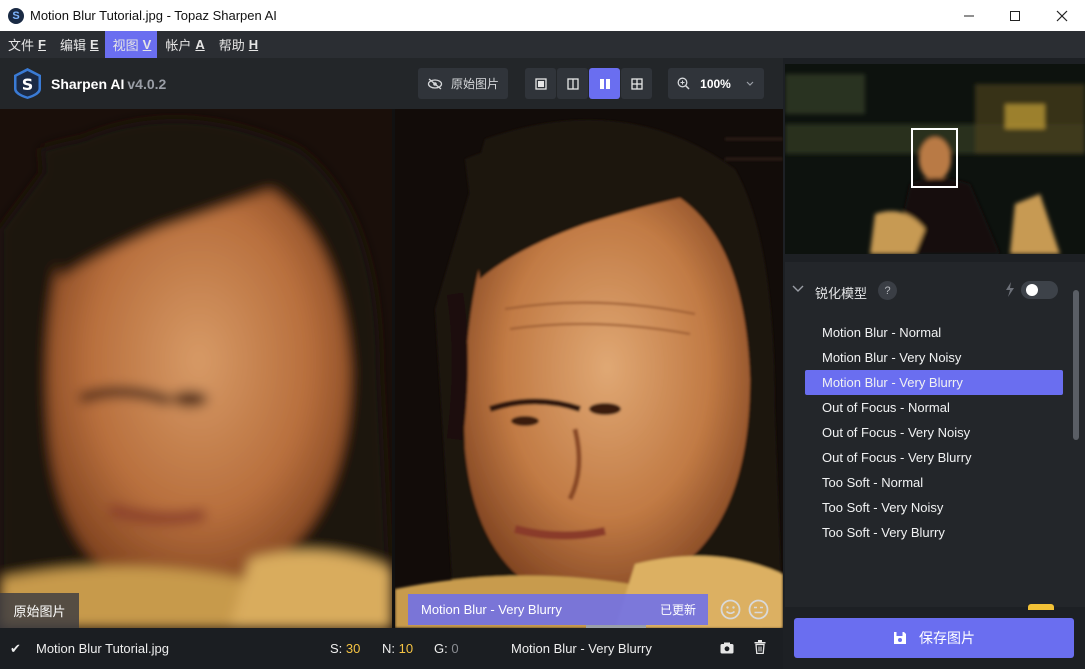  Describe the element at coordinates (542, 44) in the screenshot. I see `menu-bar: 文件 F 编辑 E 视图 V 帐户 A 帮助 H` at that location.